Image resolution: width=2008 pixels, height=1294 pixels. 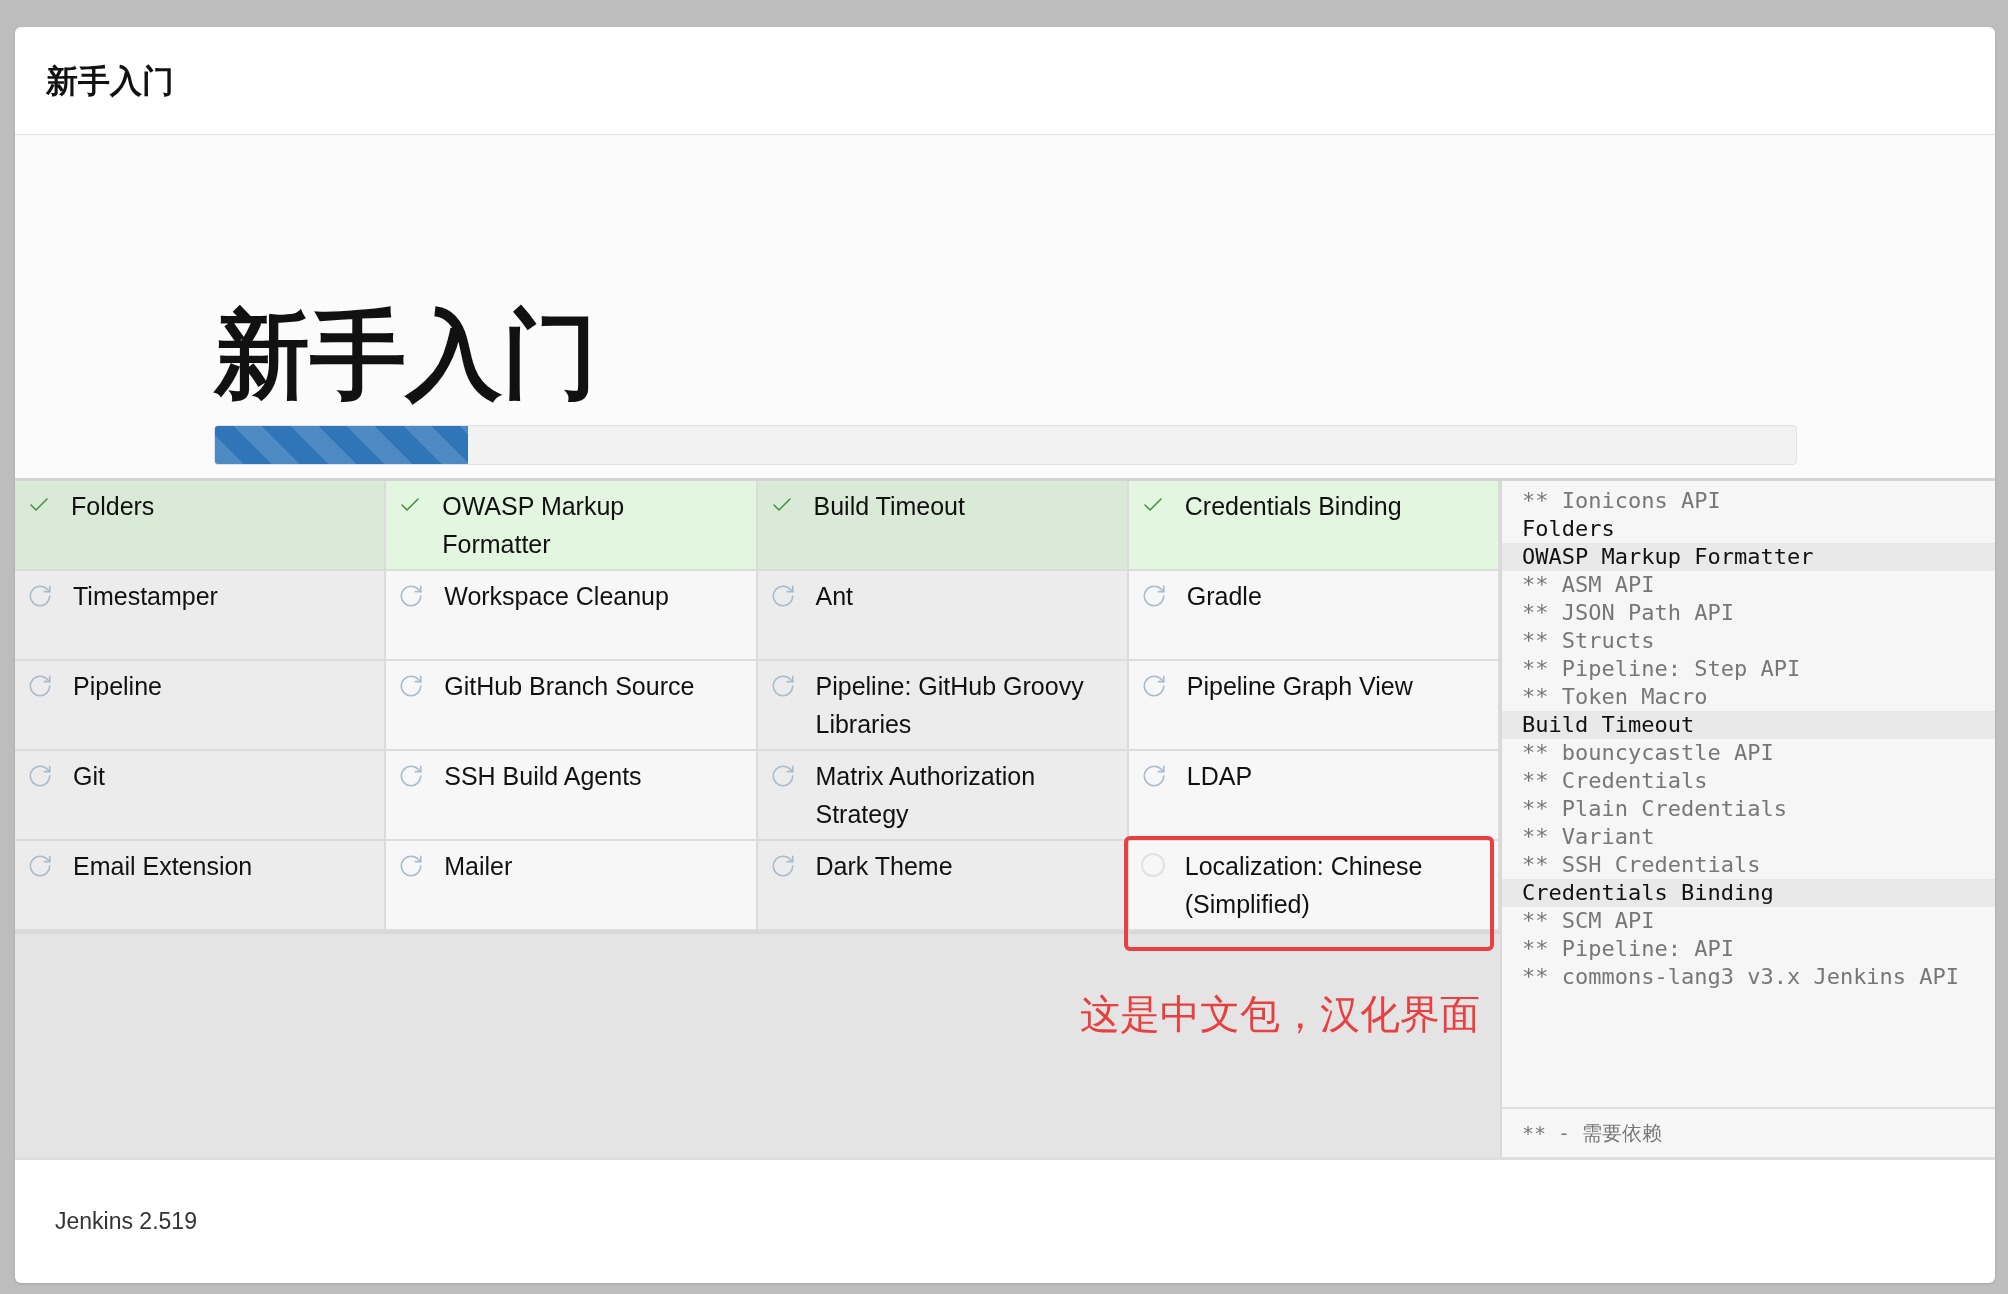 I want to click on plugin-name: Build Timeout, so click(x=889, y=506).